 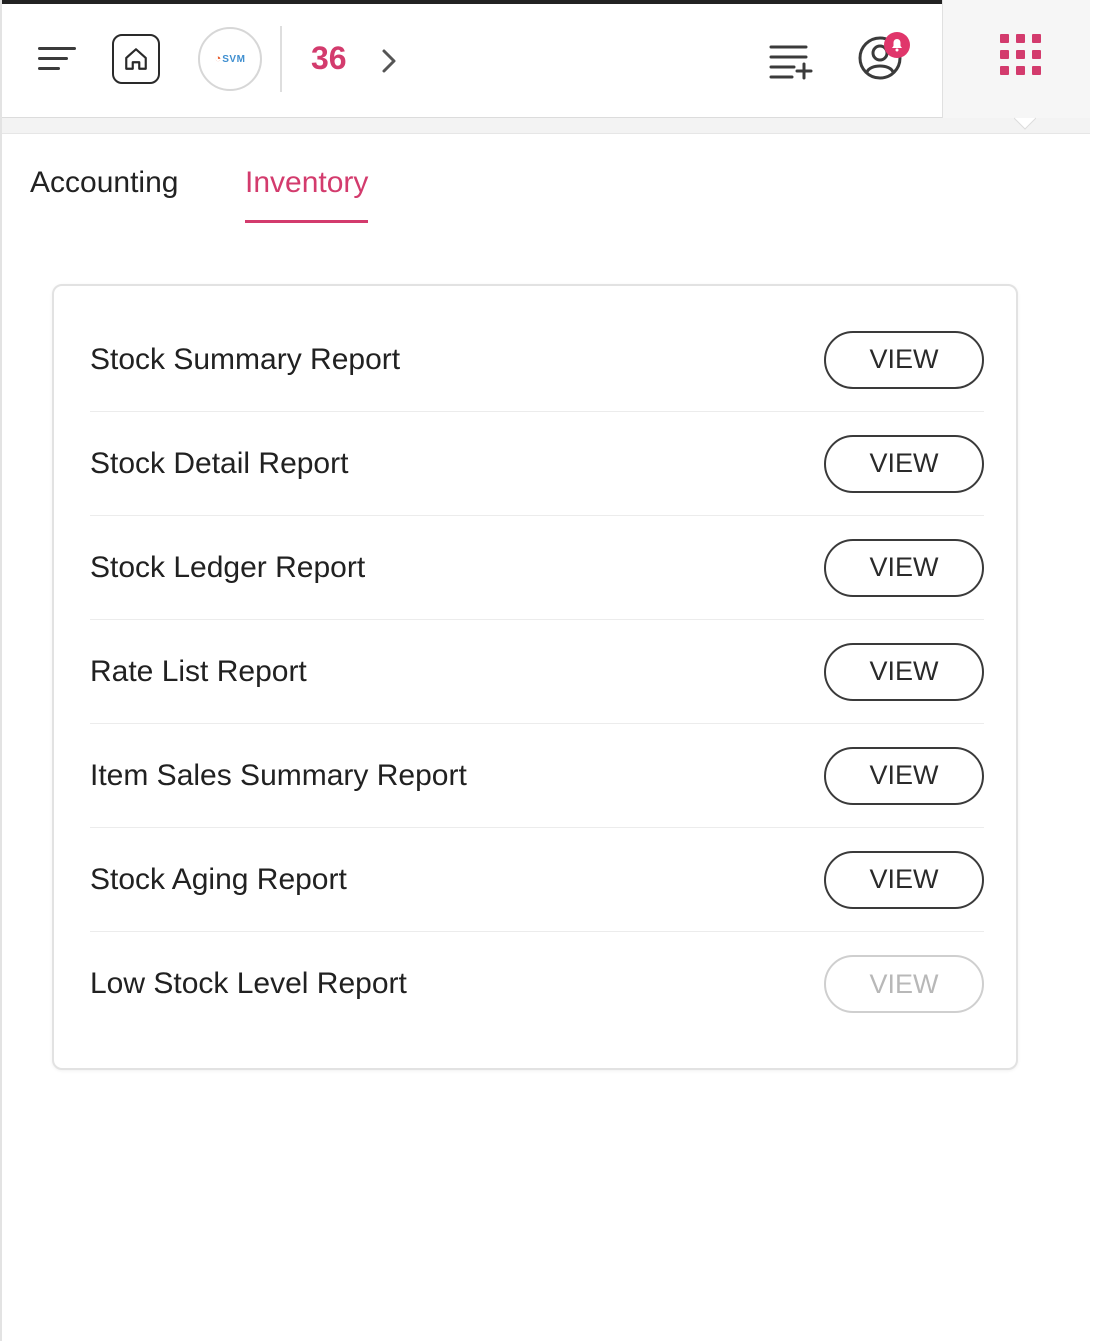 What do you see at coordinates (546, 126) in the screenshot?
I see `header-shadow-strip` at bounding box center [546, 126].